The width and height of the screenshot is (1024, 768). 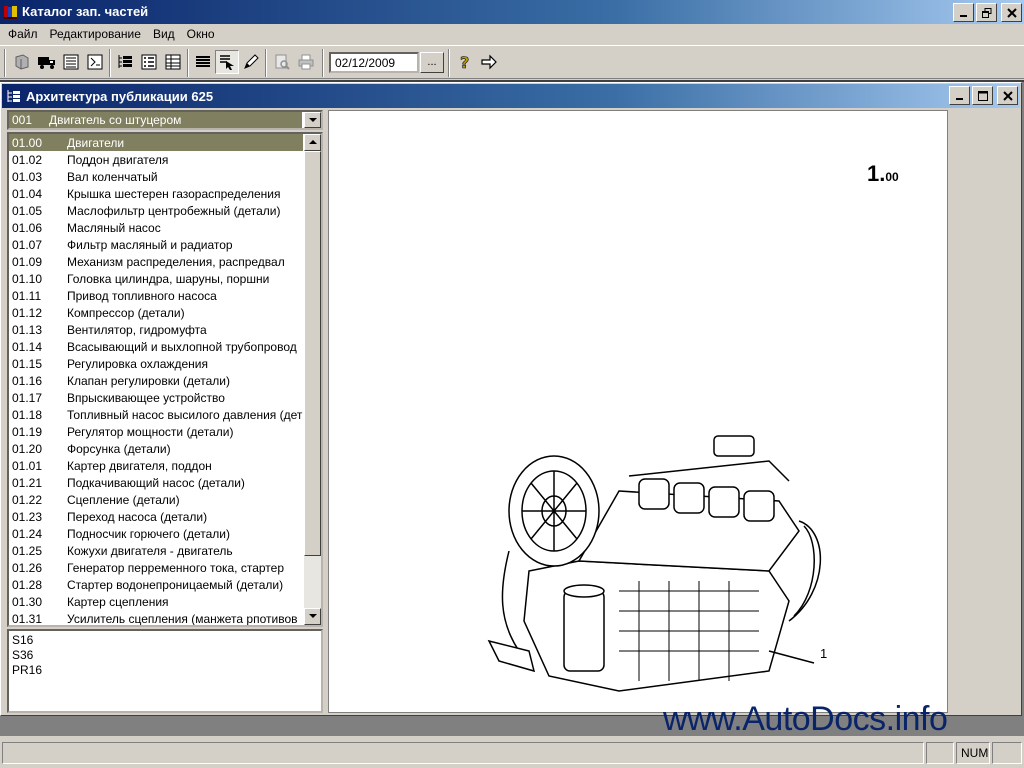 I want to click on list-item-code: 01.21, so click(x=27, y=483).